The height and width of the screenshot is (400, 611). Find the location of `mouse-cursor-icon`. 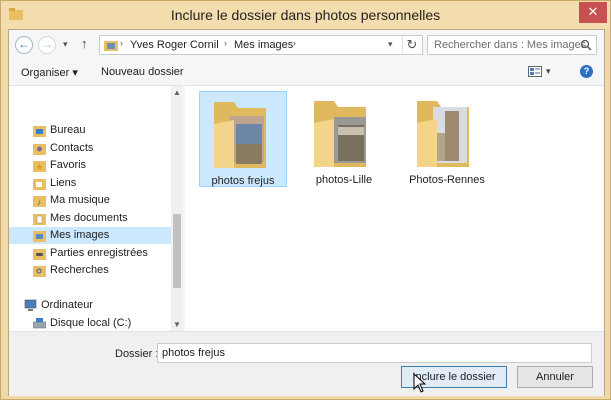

mouse-cursor-icon is located at coordinates (420, 383).